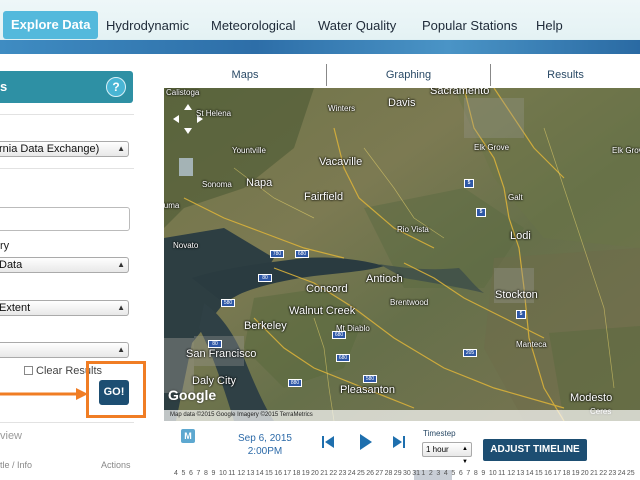 Image resolution: width=640 pixels, height=480 pixels. Describe the element at coordinates (408, 75) in the screenshot. I see `tab-graphing: Graphing` at that location.